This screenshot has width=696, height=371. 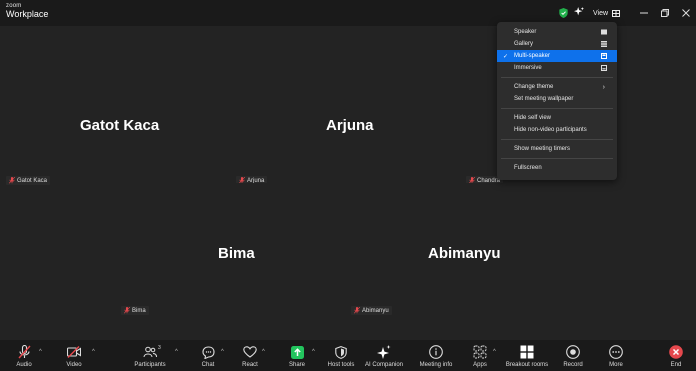 I want to click on menu-item-label: Multi-speaker, so click(x=532, y=56).